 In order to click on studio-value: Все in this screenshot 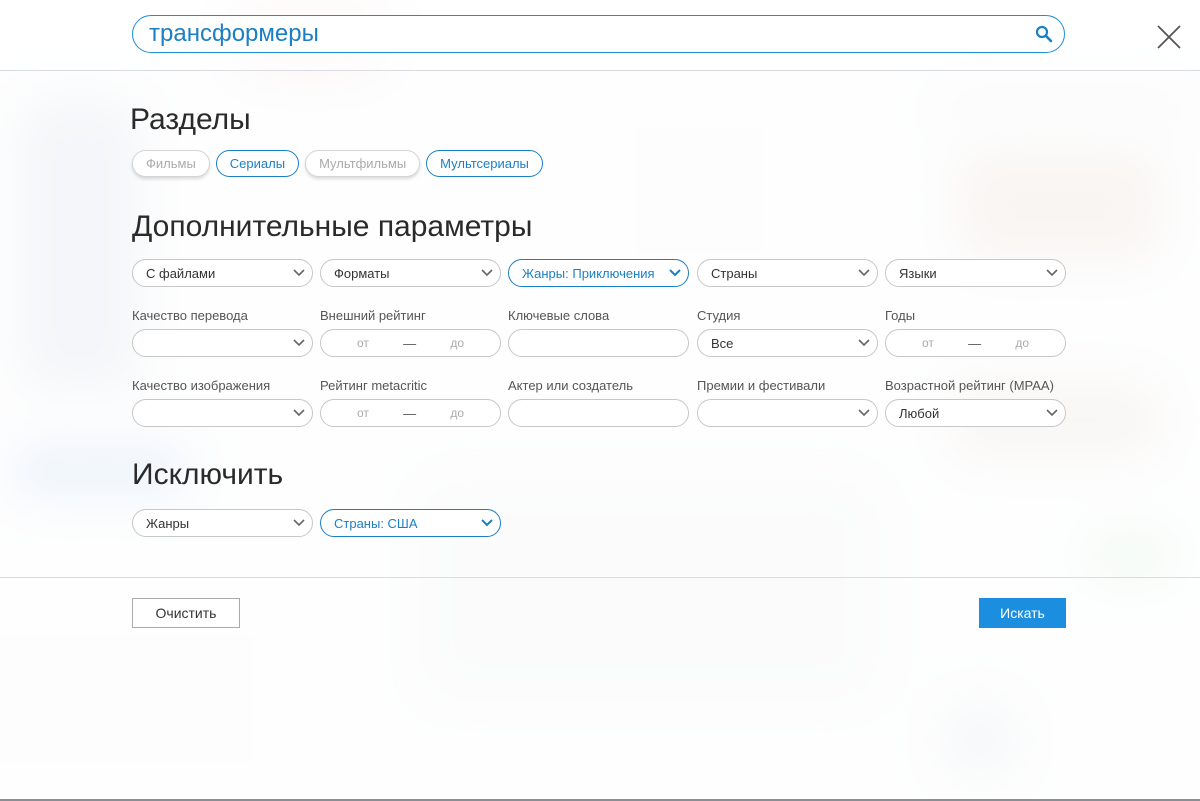, I will do `click(722, 343)`.